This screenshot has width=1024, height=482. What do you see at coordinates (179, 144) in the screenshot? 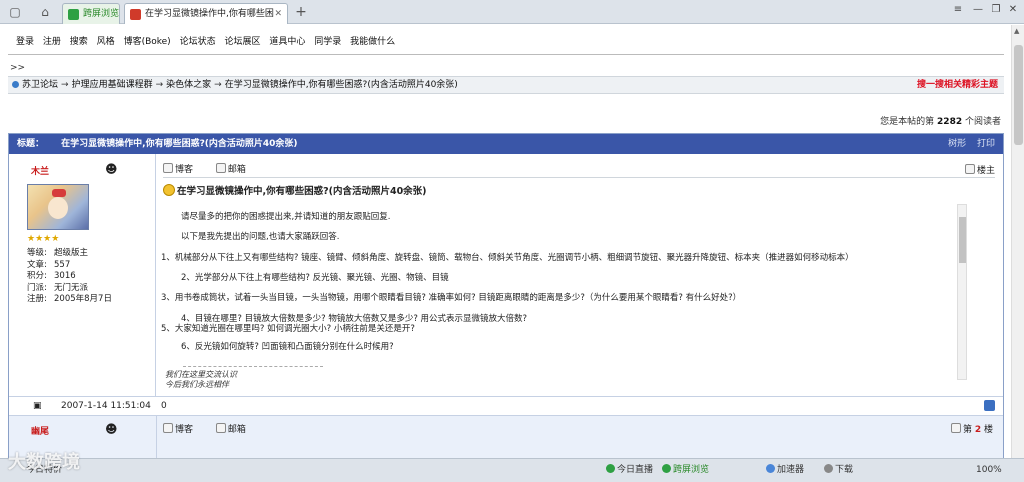
I see `thread-title: 在学习显微镜操作中,你有哪些困惑?(内含活动照片40余张)` at bounding box center [179, 144].